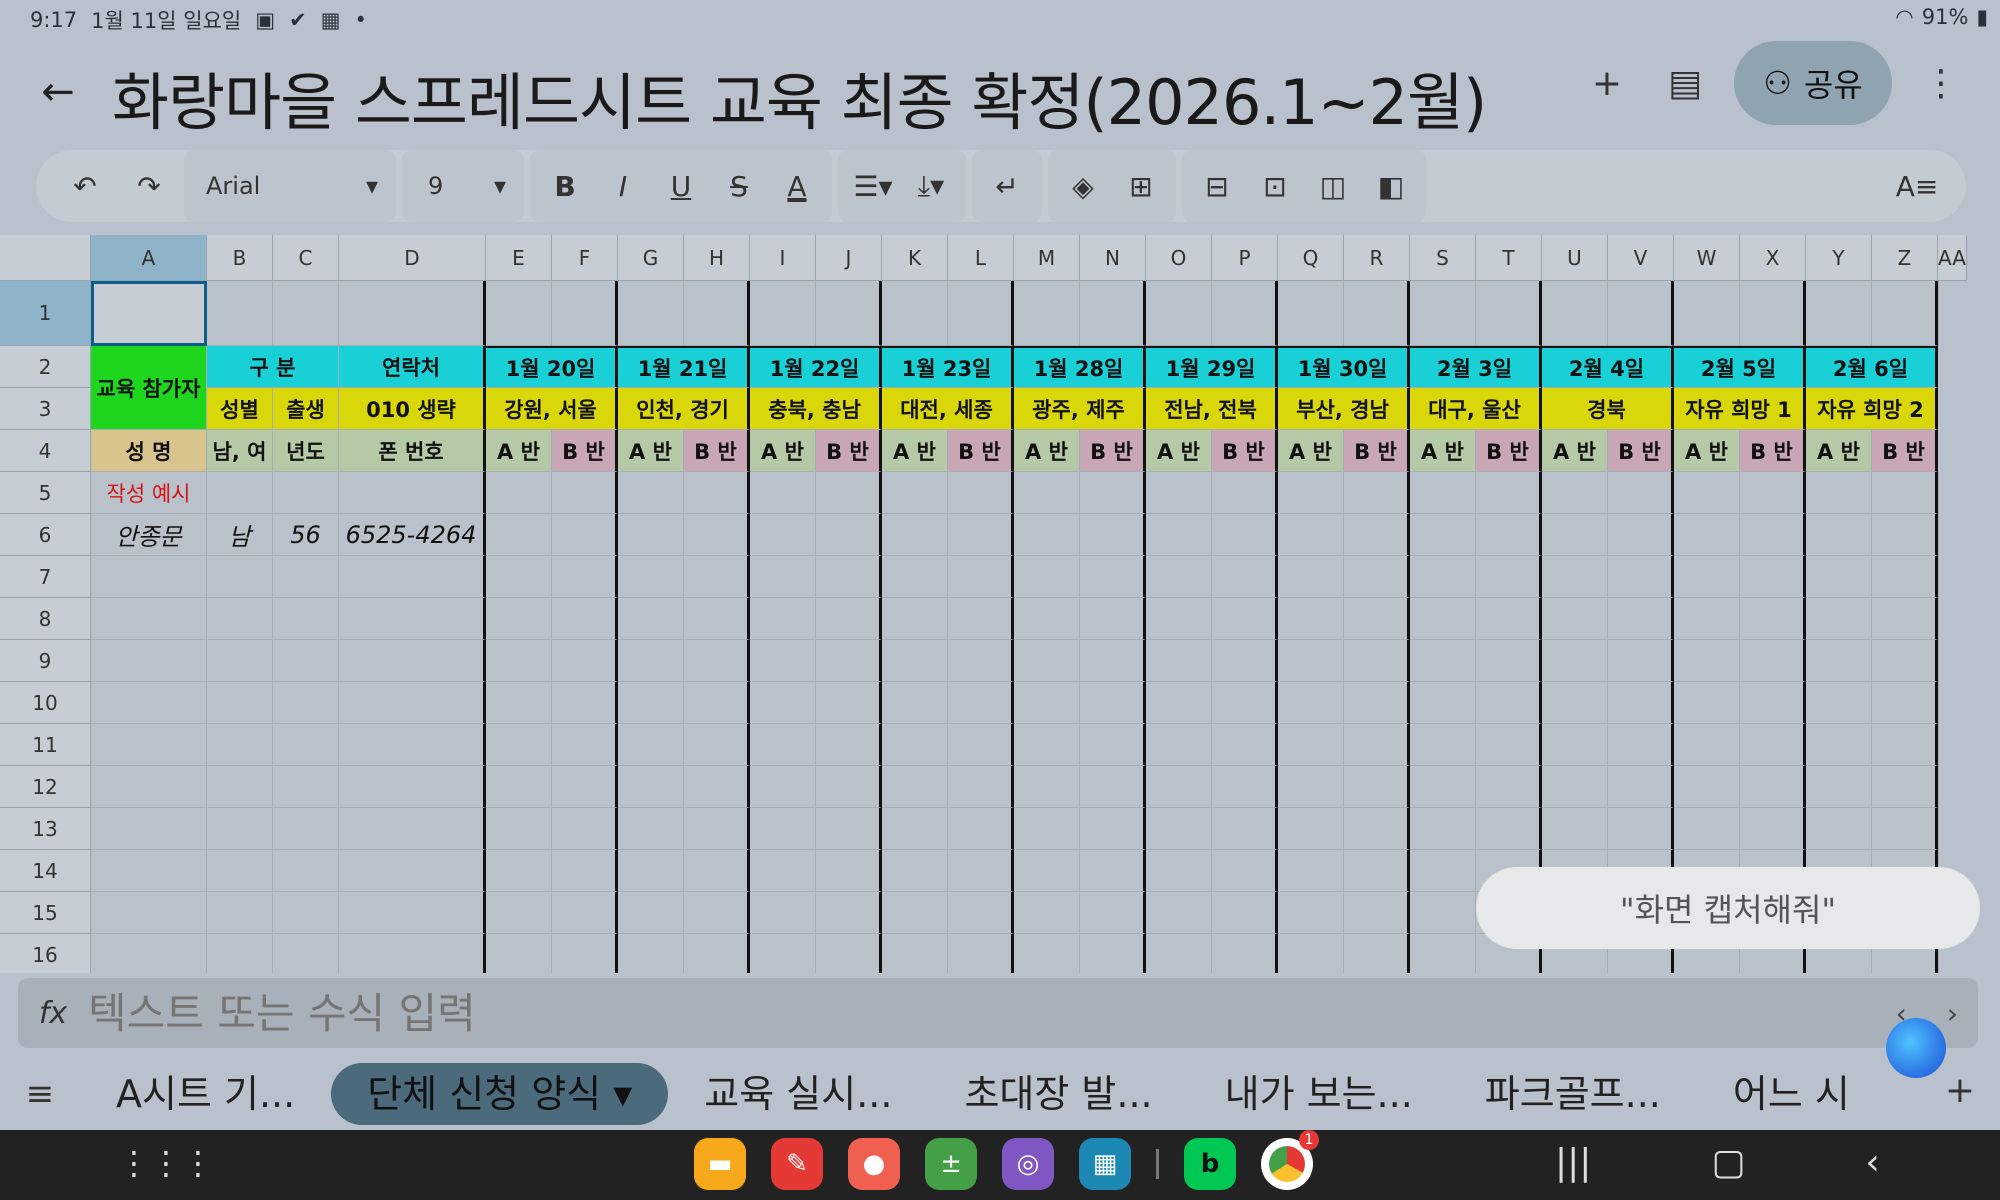  Describe the element at coordinates (948, 367) in the screenshot. I see `date-header: 1월 23일` at that location.